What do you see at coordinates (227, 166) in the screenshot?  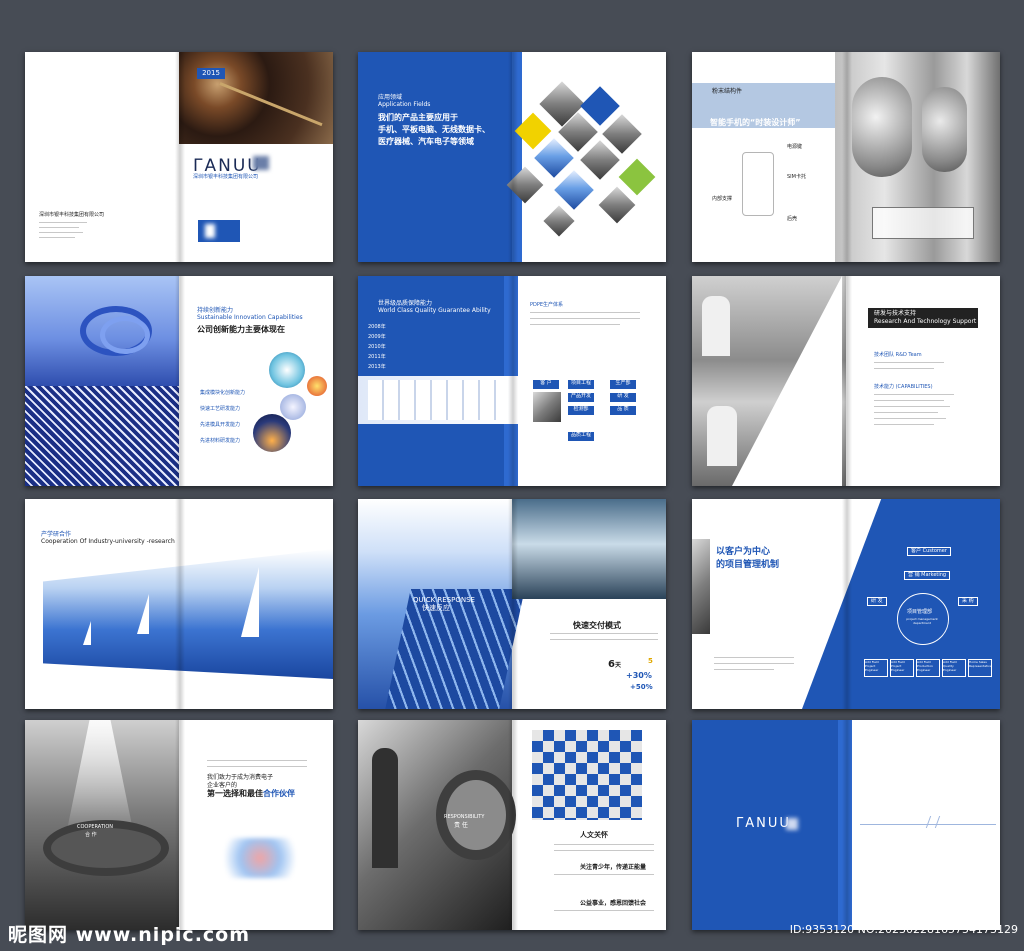 I see `brand-logo: ΓANUU` at bounding box center [227, 166].